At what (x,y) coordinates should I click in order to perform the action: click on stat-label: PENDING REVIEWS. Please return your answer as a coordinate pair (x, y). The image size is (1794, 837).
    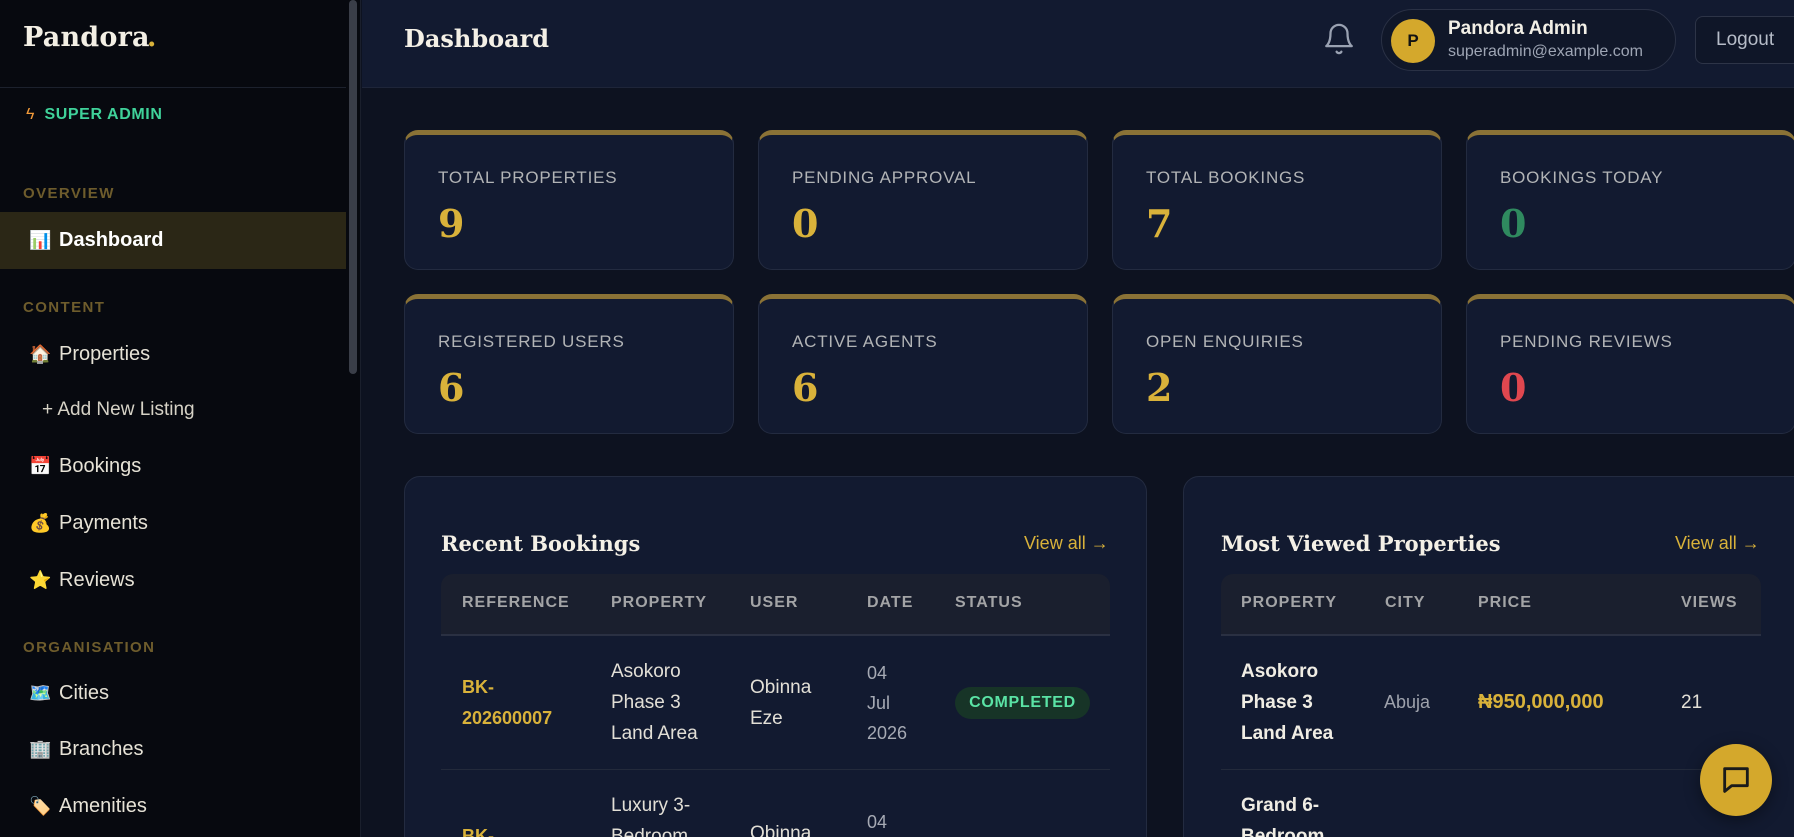
    Looking at the image, I should click on (1586, 341).